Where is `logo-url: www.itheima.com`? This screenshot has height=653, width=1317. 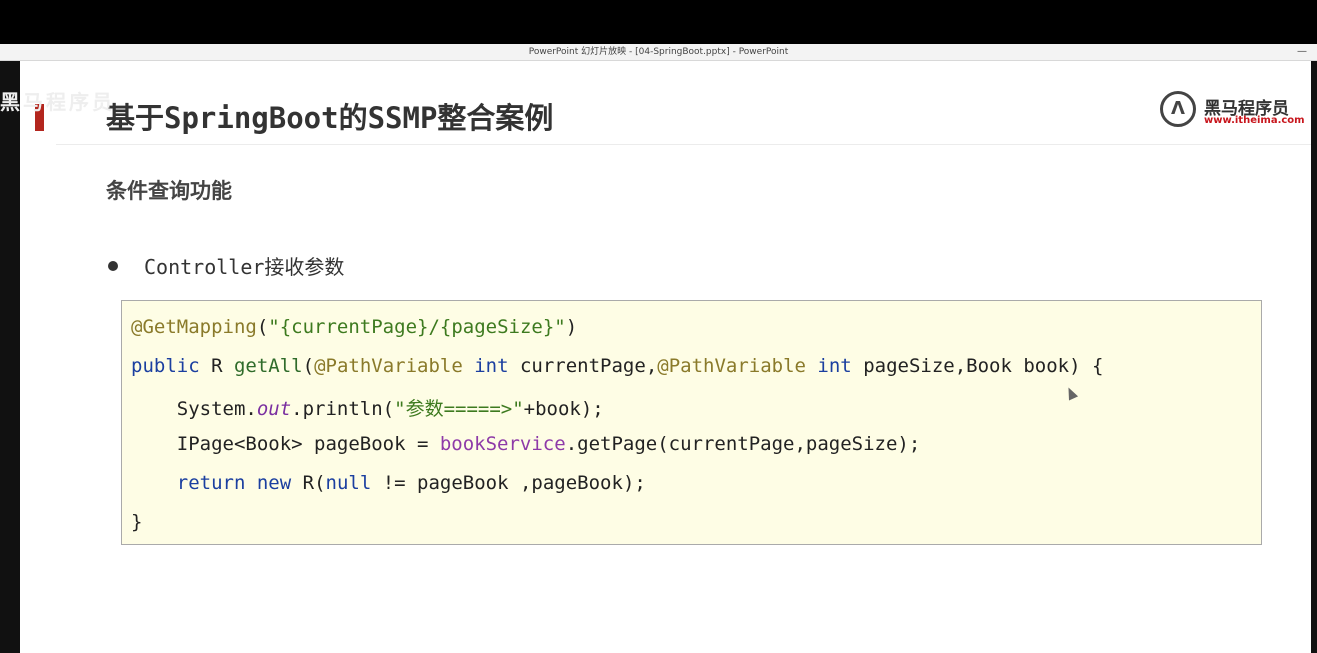 logo-url: www.itheima.com is located at coordinates (1254, 120).